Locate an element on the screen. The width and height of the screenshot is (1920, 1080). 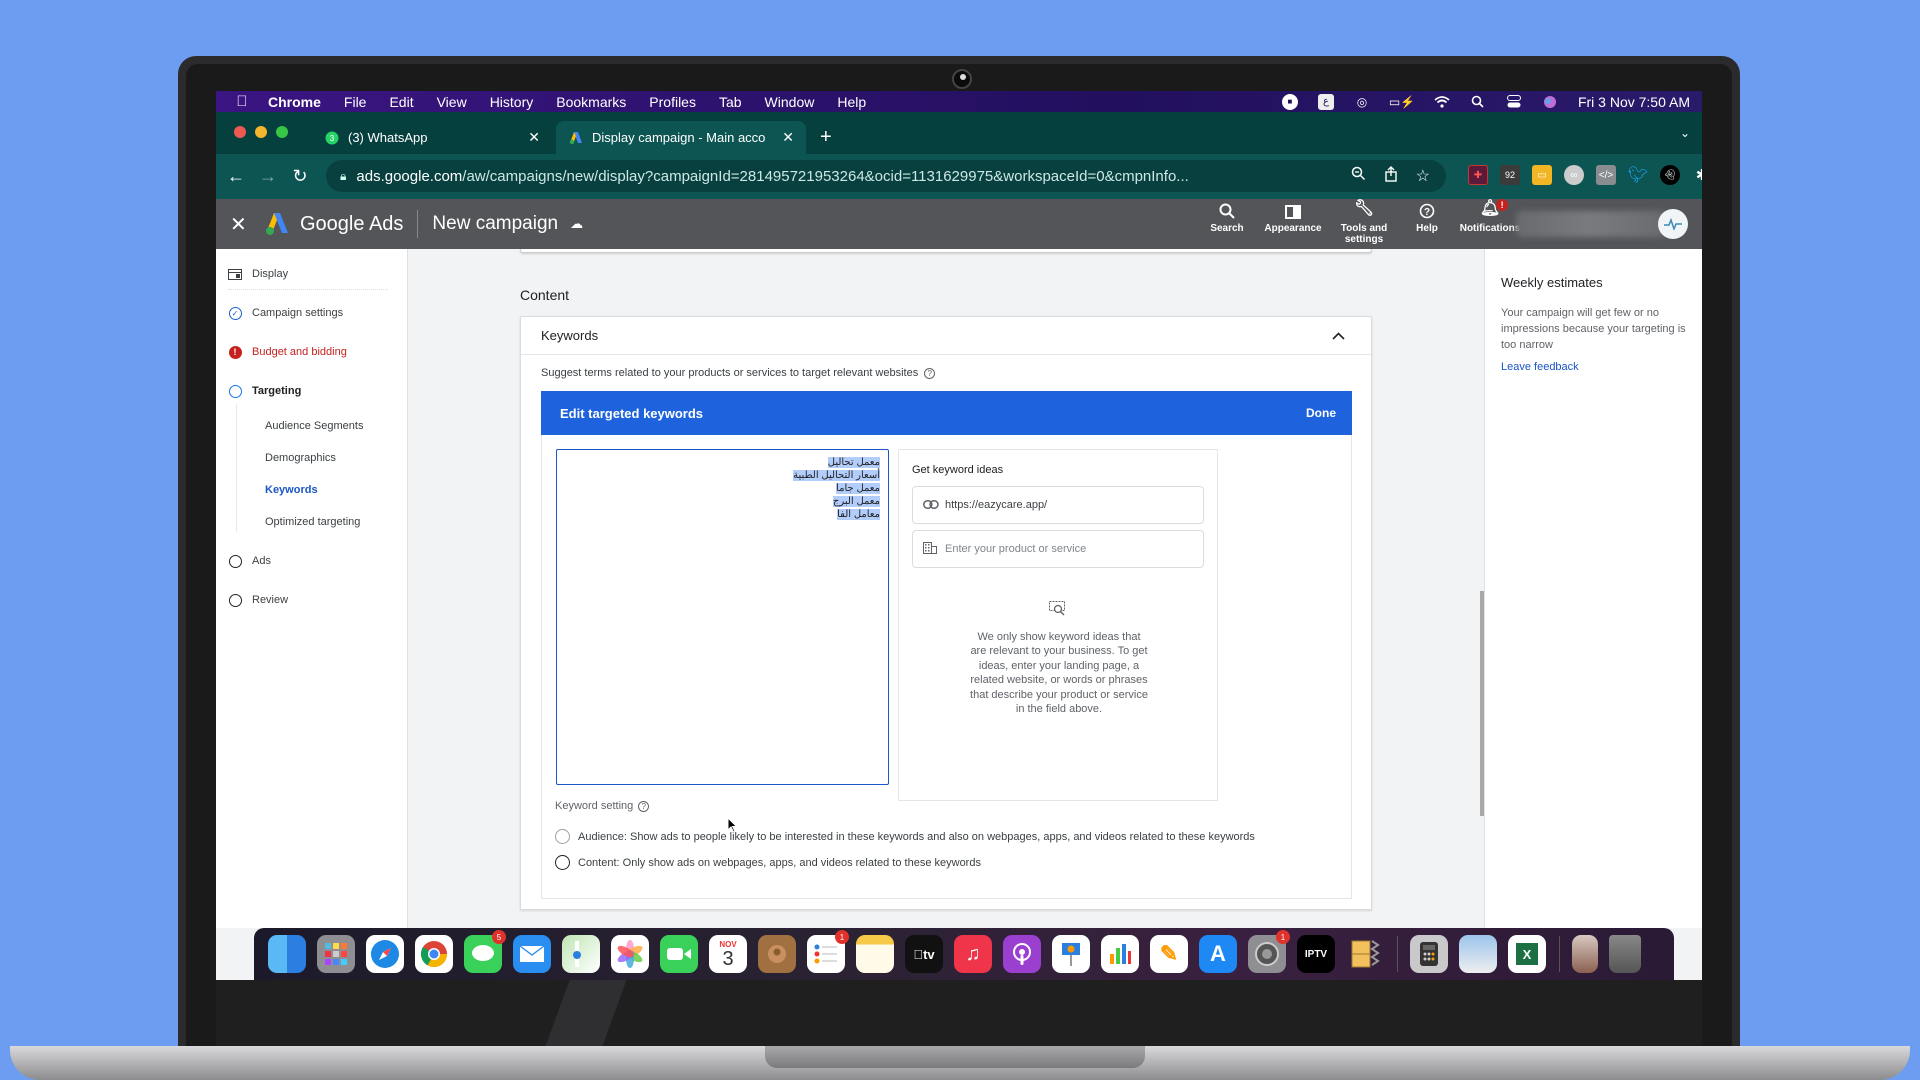
arabic-input-icon: ع is located at coordinates (1325, 101).